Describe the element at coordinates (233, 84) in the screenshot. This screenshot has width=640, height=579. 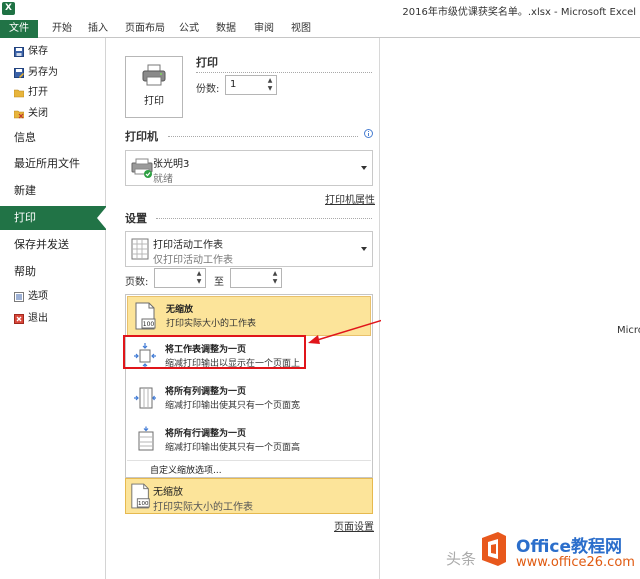
I see `copies-value: 1` at that location.